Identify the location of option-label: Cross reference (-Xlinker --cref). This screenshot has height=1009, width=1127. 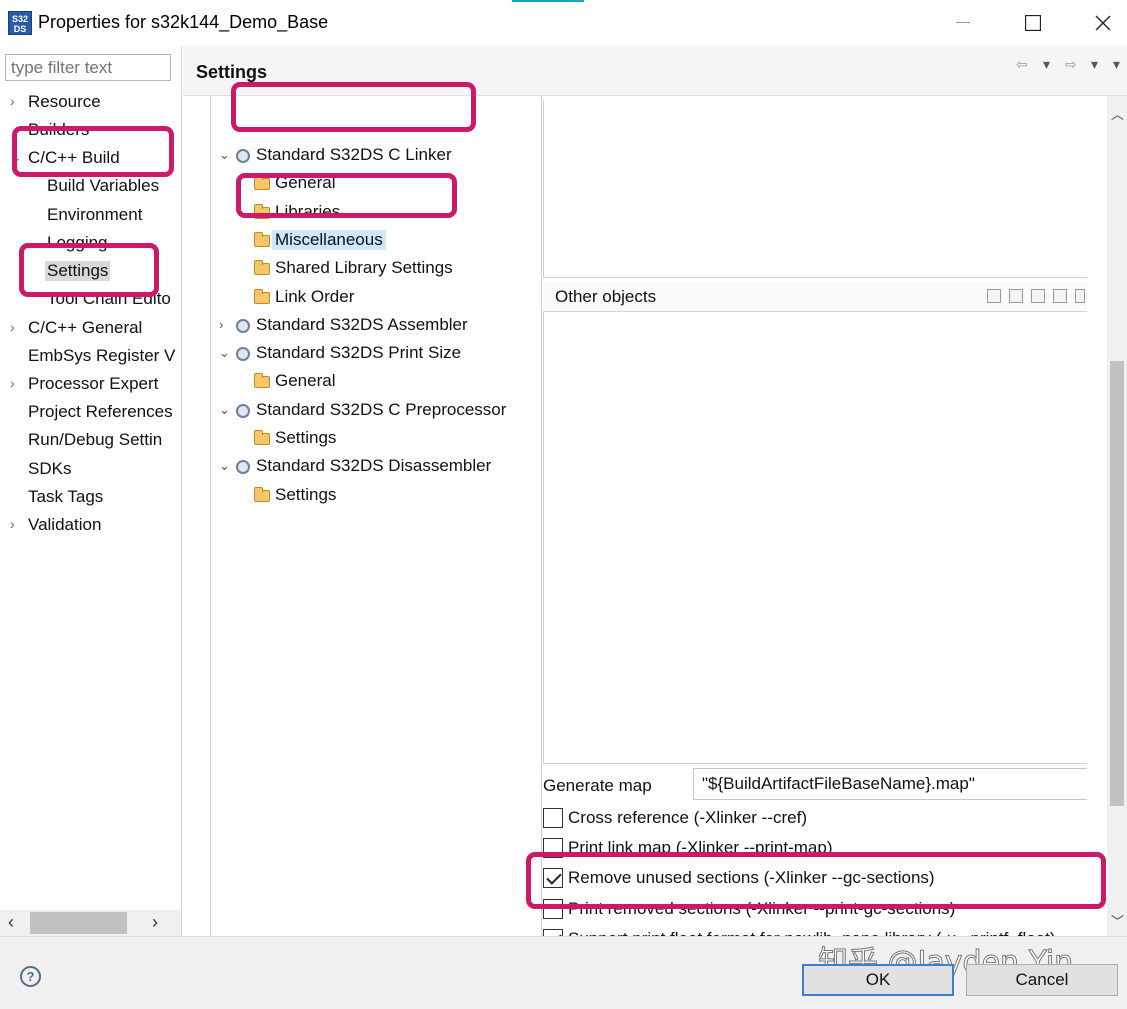
(687, 817).